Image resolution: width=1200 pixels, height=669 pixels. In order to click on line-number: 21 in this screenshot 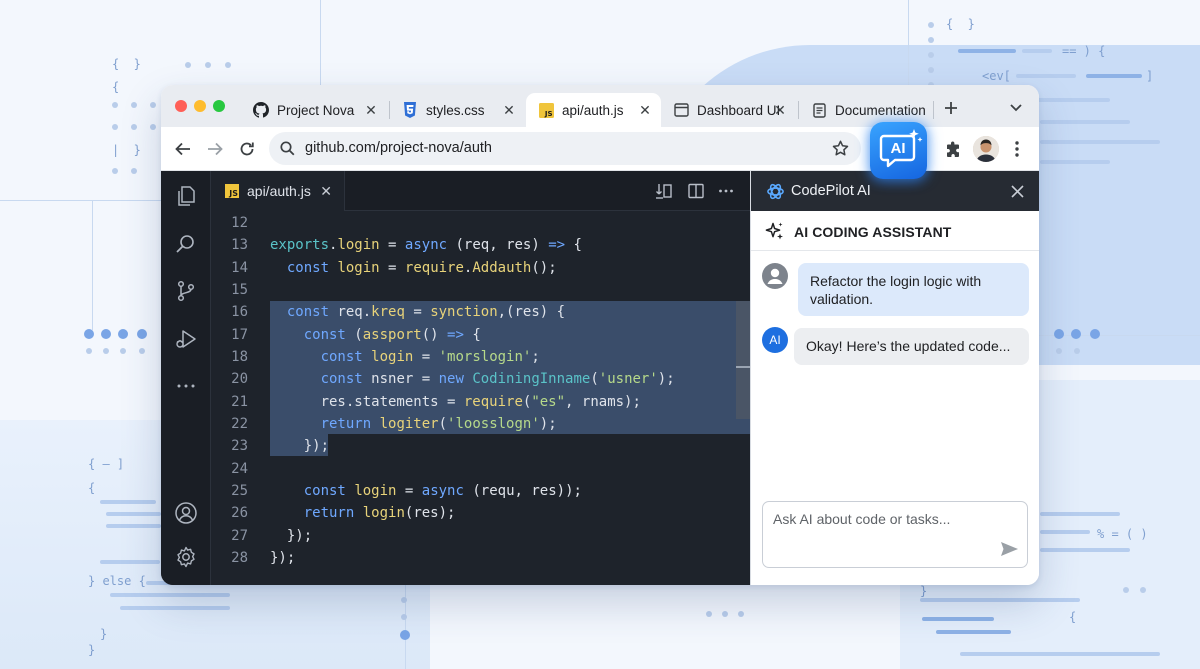, I will do `click(239, 402)`.